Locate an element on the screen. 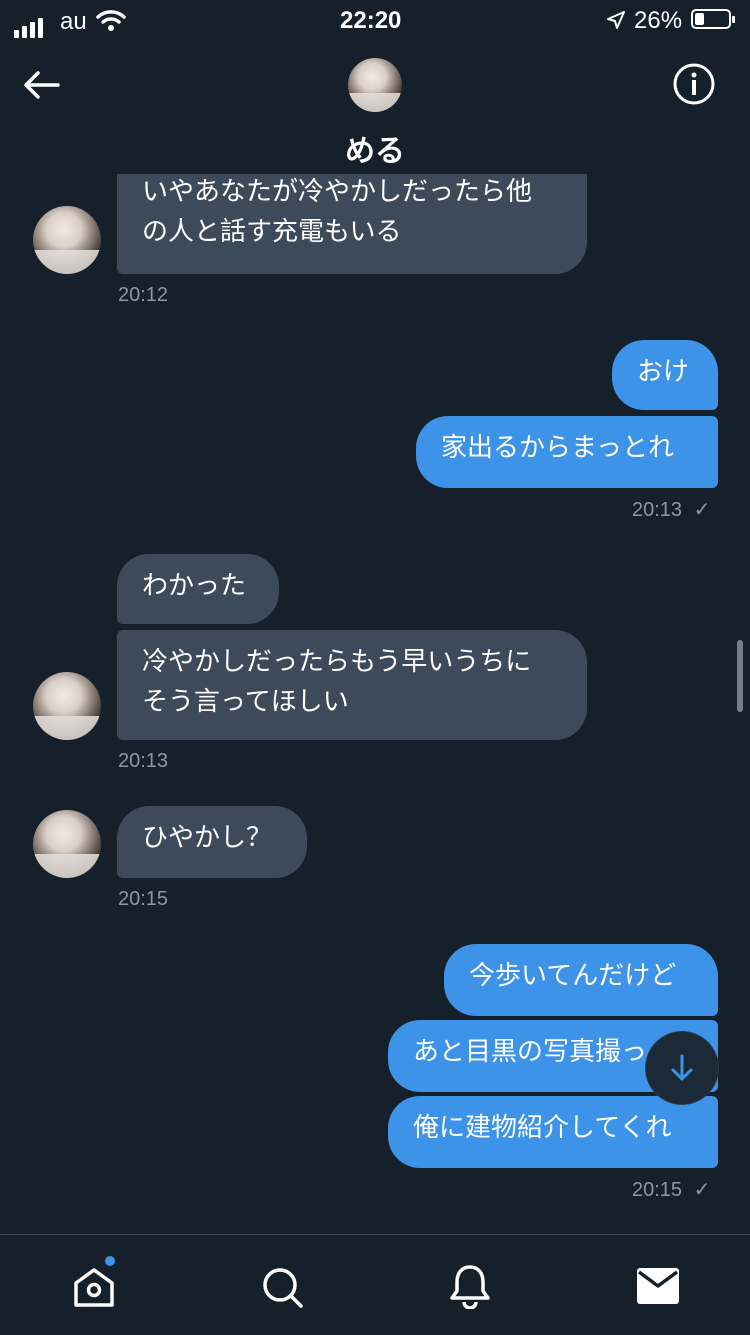 The image size is (750, 1335). contact-name: める is located at coordinates (375, 148).